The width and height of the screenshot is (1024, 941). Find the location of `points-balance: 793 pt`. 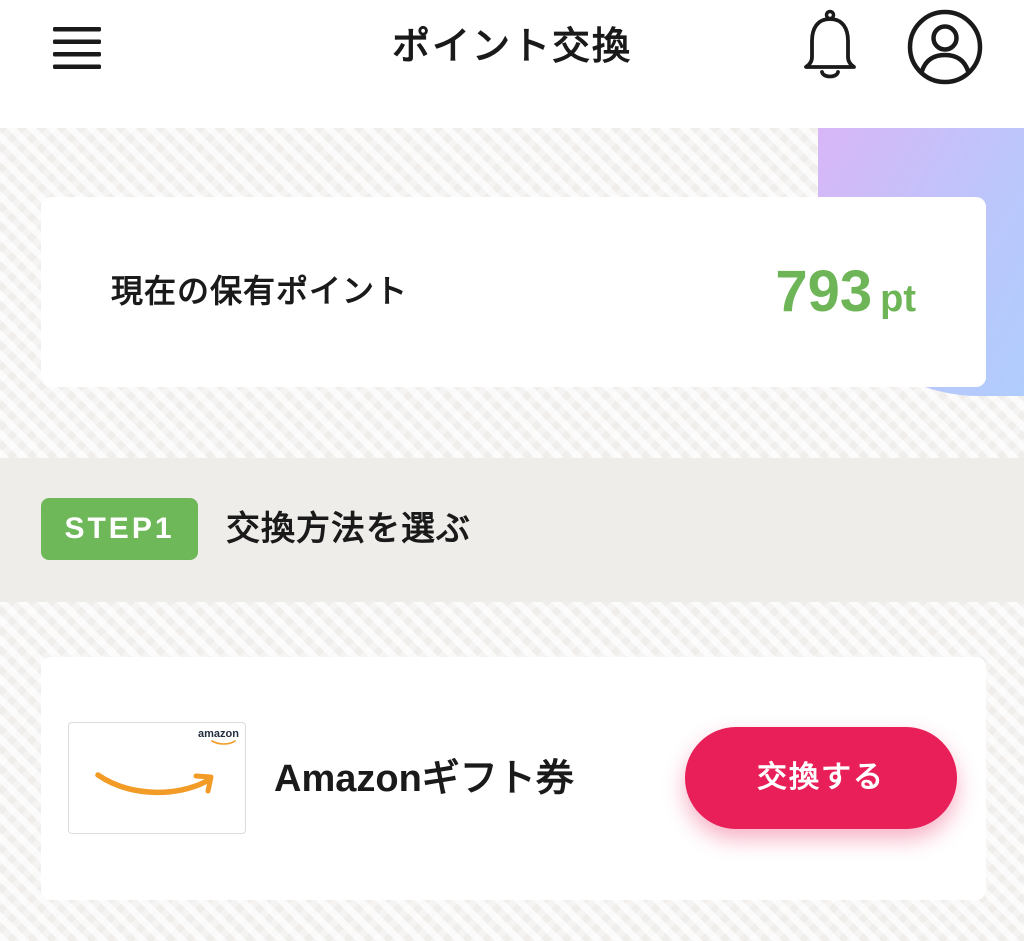

points-balance: 793 pt is located at coordinates (845, 292).